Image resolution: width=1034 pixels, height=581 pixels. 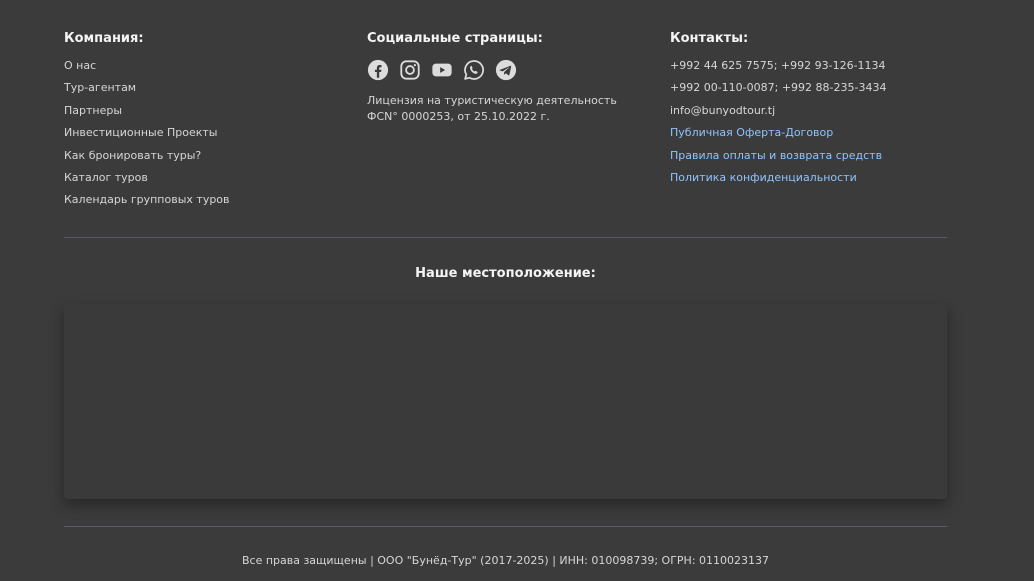 What do you see at coordinates (410, 70) in the screenshot?
I see `instagram-icon` at bounding box center [410, 70].